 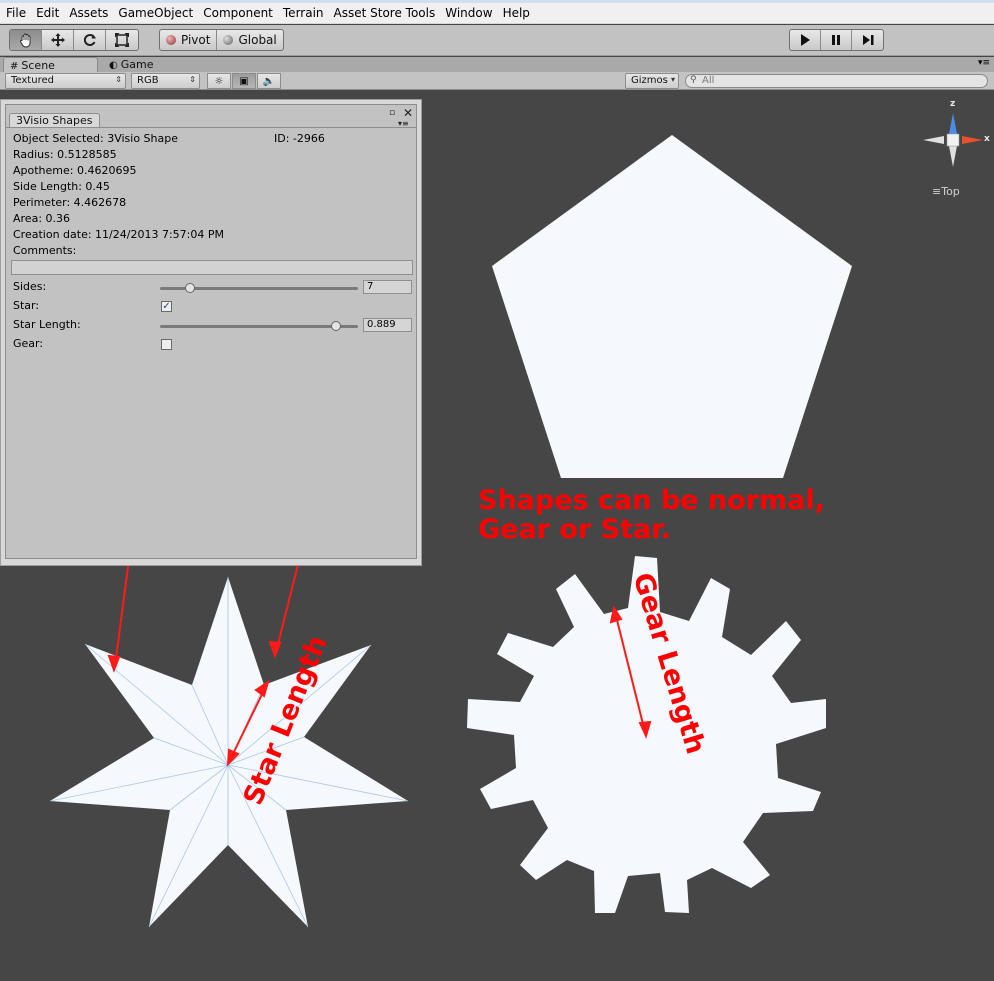 I want to click on image-icon: ▣, so click(x=244, y=81).